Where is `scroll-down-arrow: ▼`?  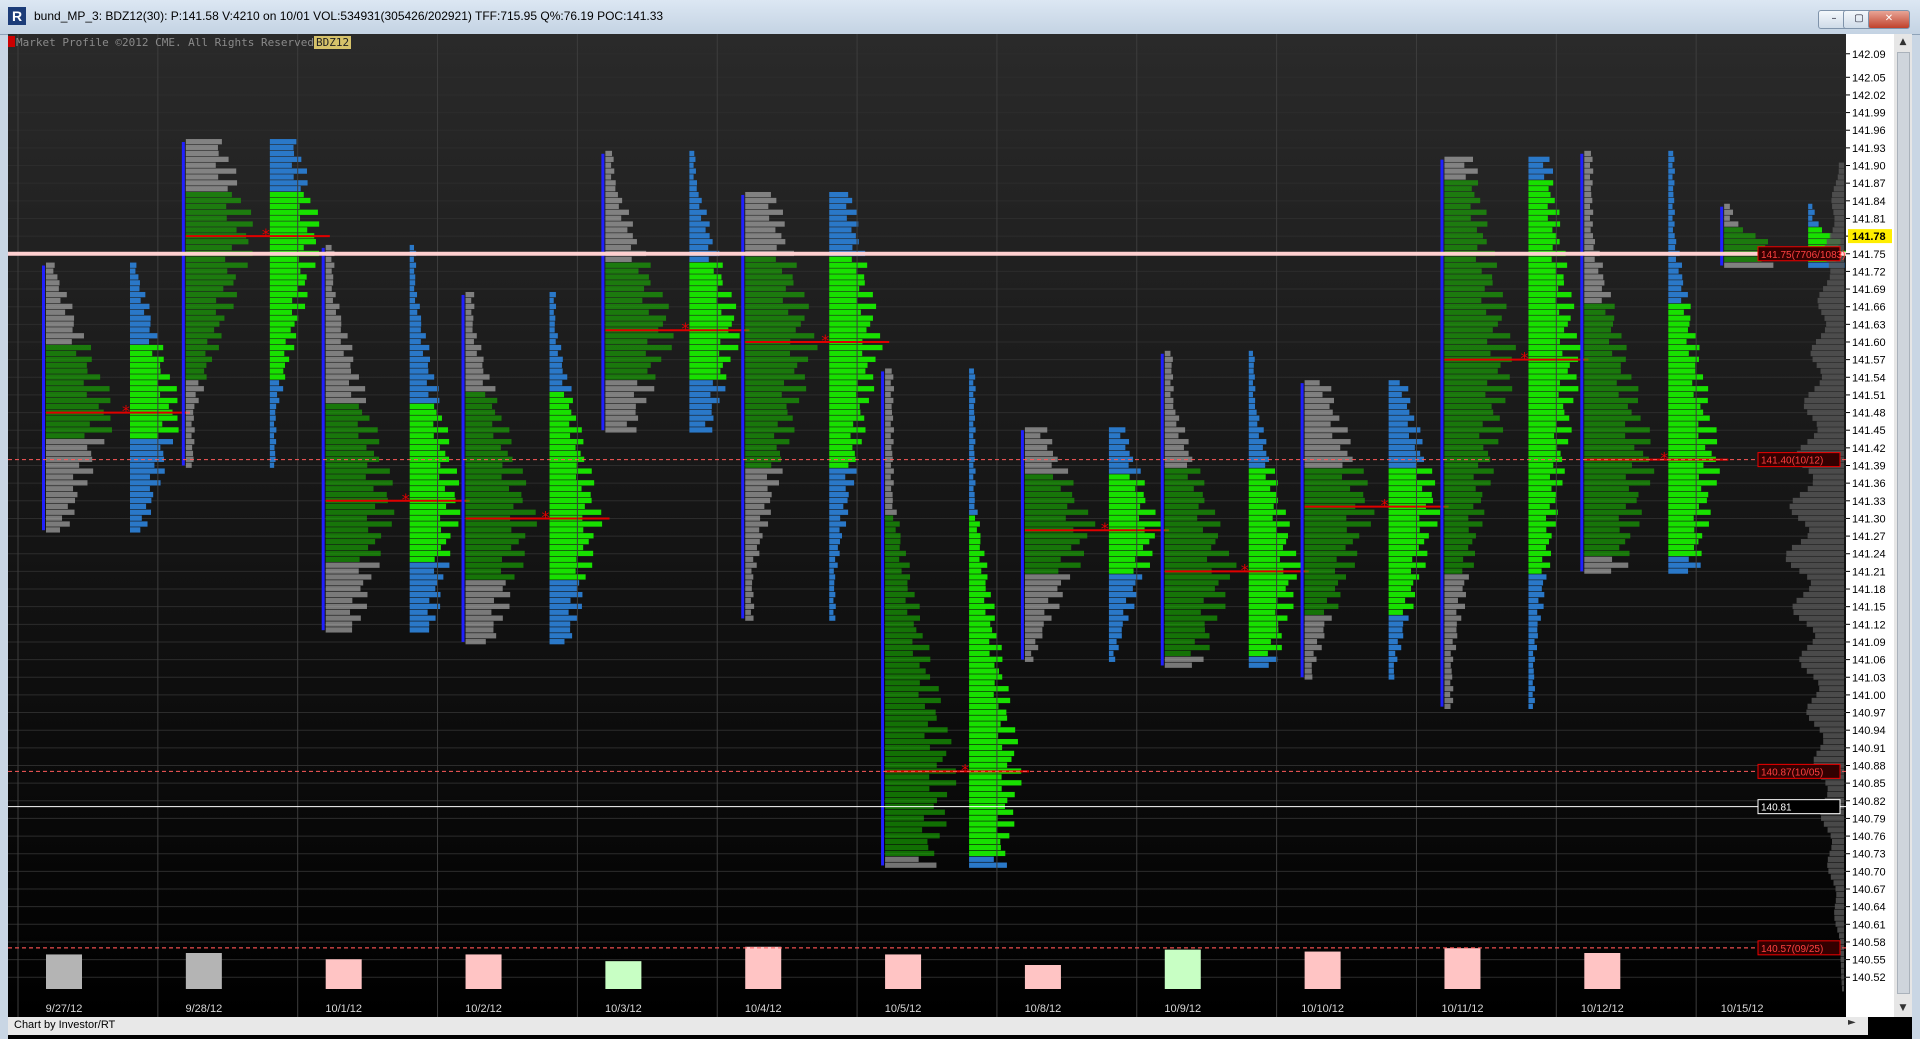 scroll-down-arrow: ▼ is located at coordinates (1903, 1008).